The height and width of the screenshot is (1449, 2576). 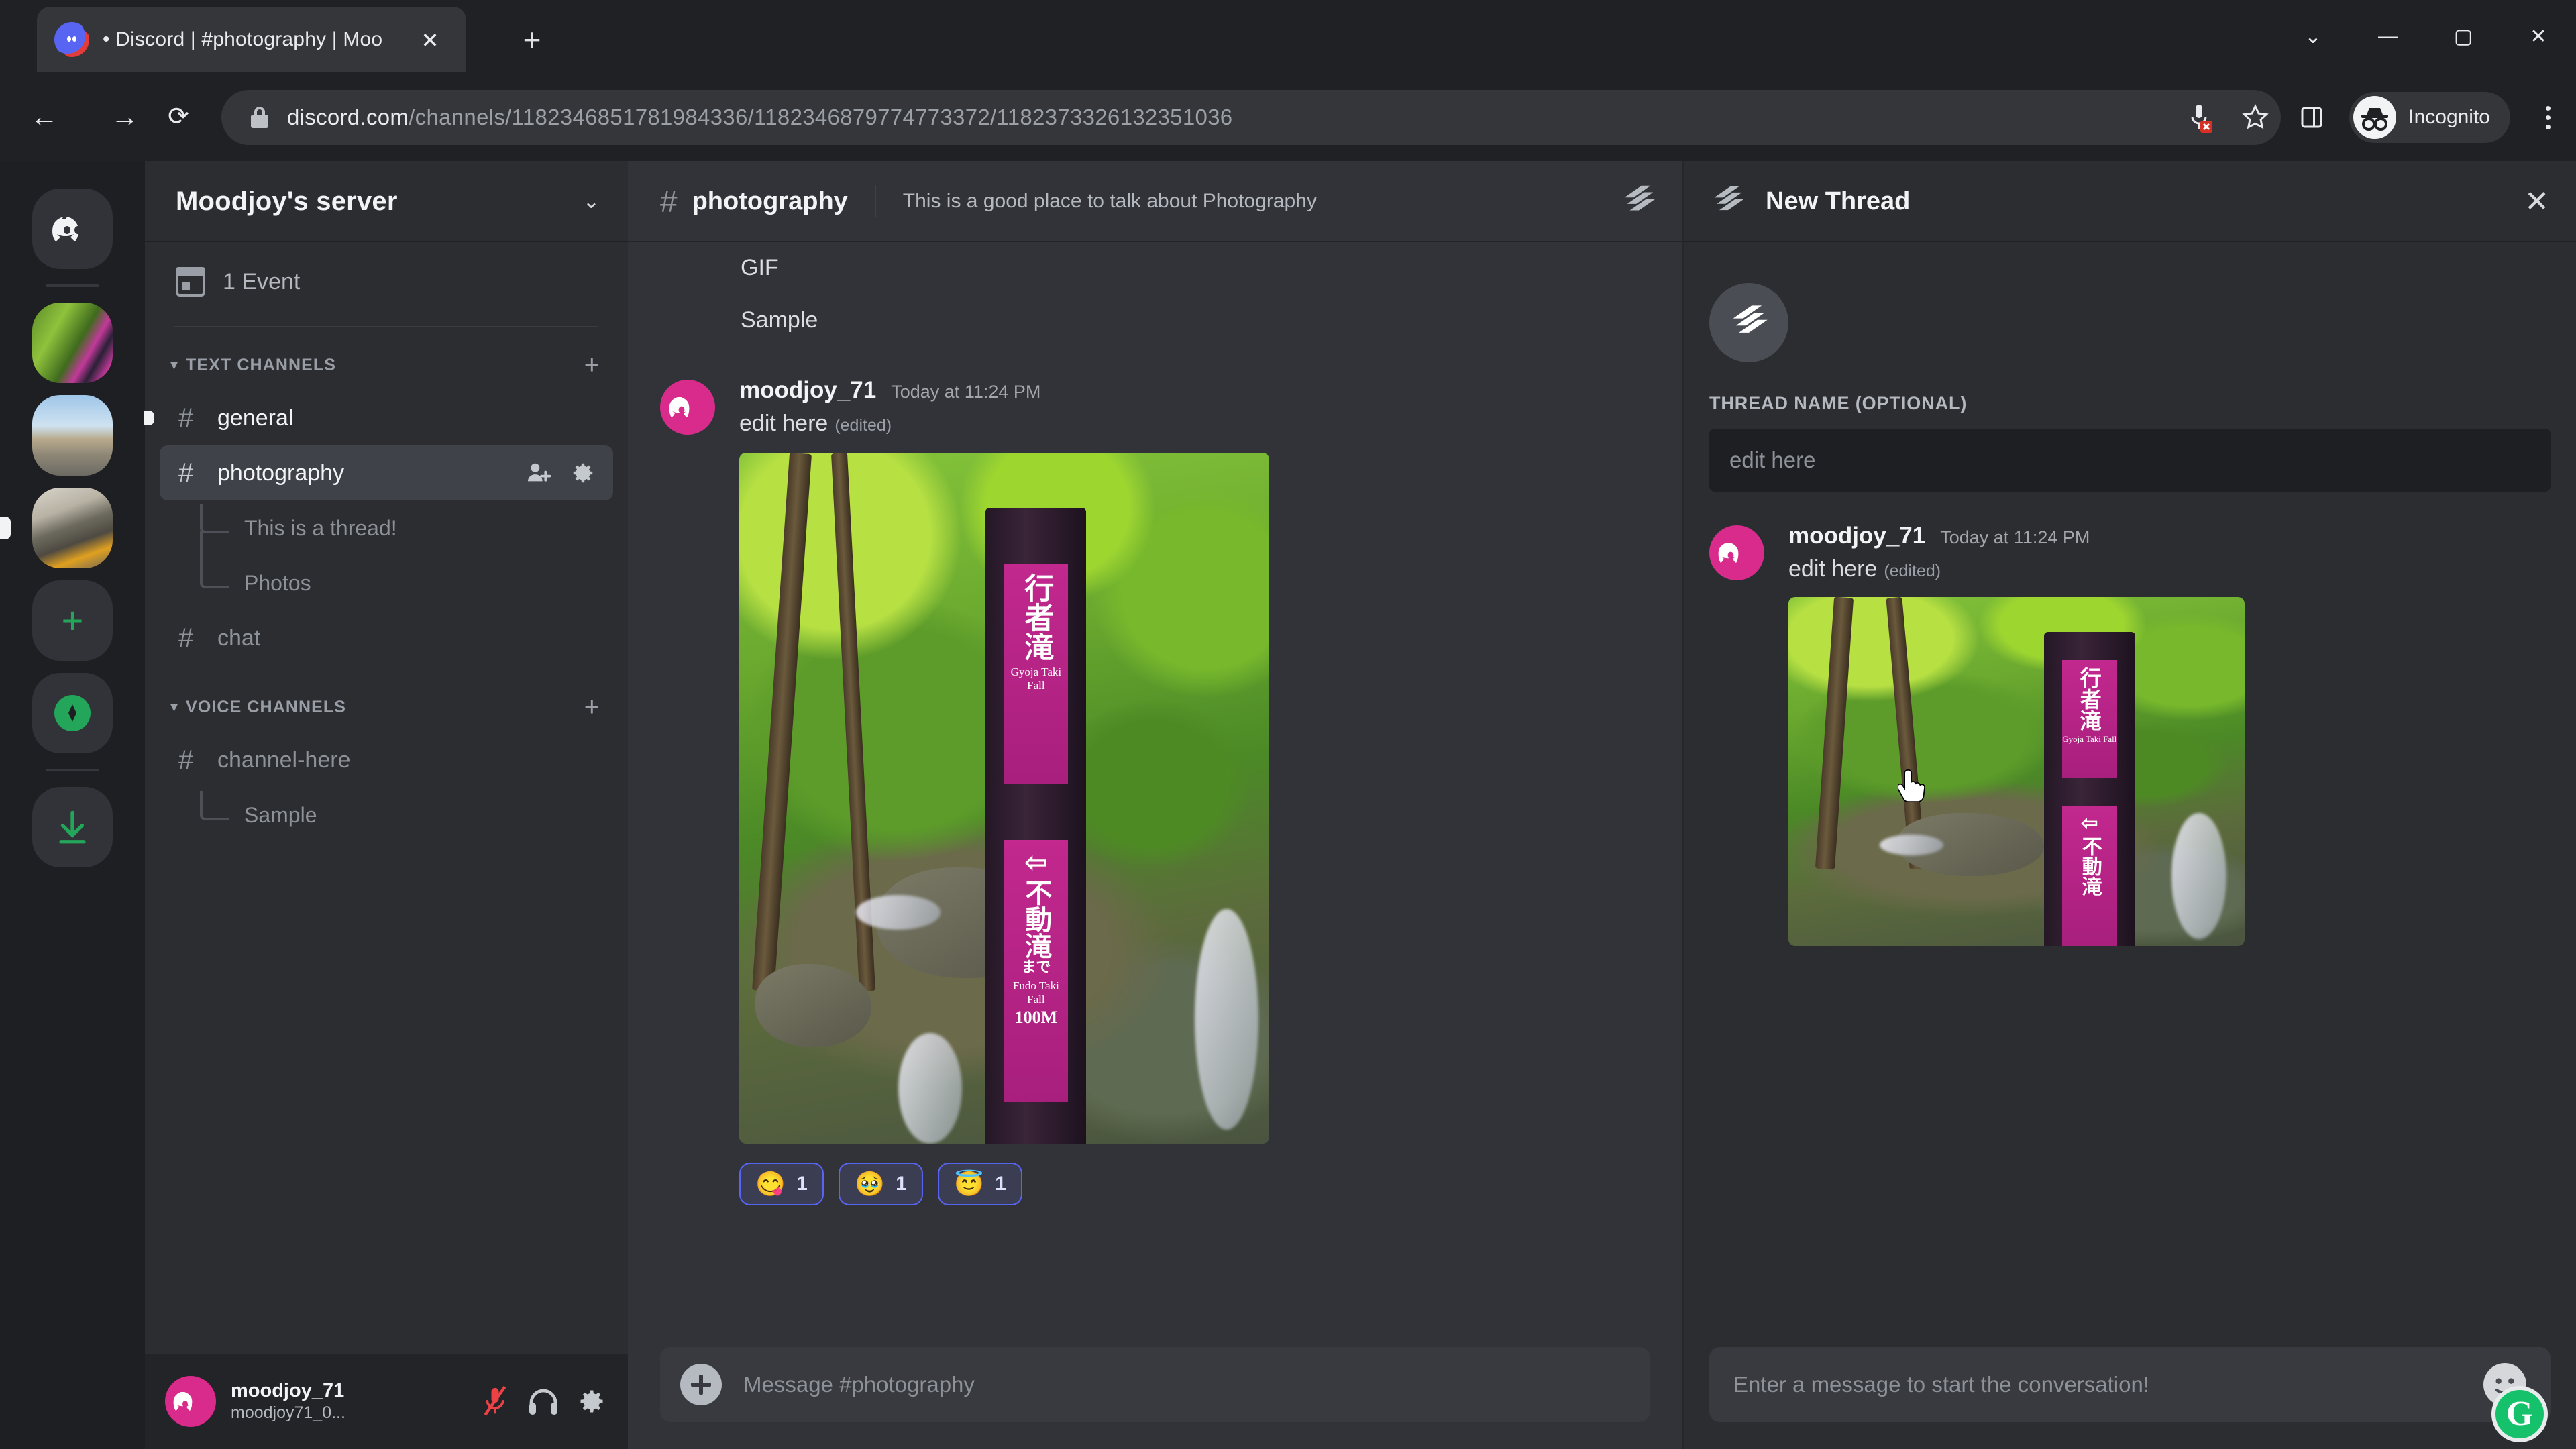 What do you see at coordinates (591, 201) in the screenshot?
I see `chevron-down-icon: ⌄` at bounding box center [591, 201].